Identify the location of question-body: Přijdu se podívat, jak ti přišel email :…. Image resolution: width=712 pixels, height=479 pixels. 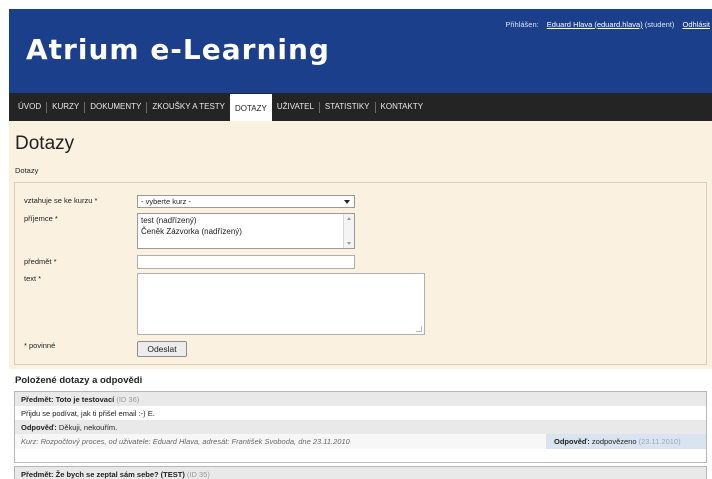
(360, 413).